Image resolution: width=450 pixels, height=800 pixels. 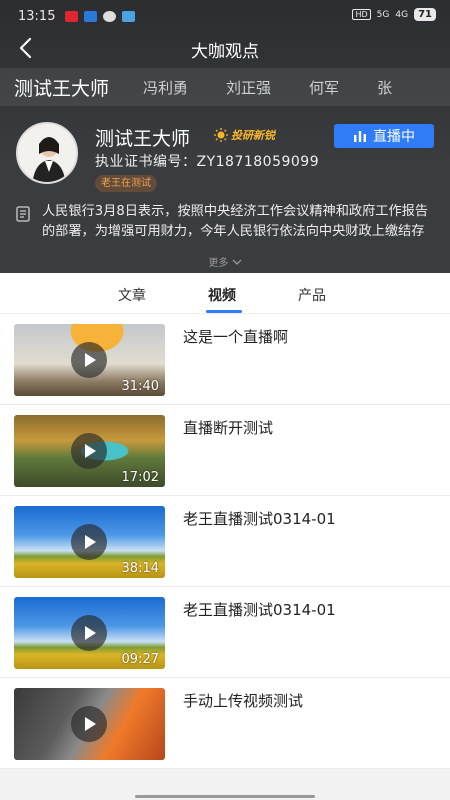 I want to click on more-label: 更多, so click(x=218, y=263).